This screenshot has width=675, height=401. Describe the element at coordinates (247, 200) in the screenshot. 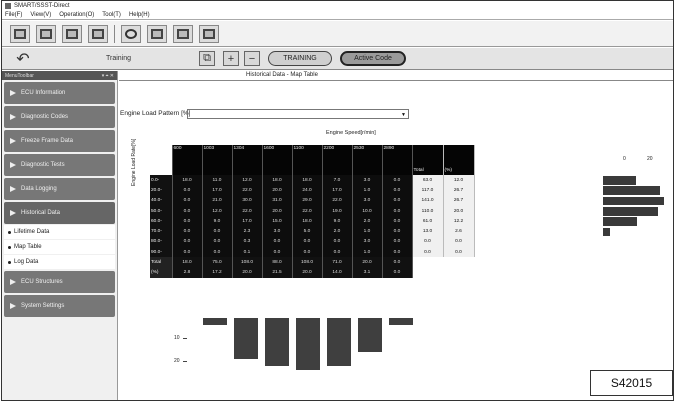

I see `table-cell: 30.0` at that location.